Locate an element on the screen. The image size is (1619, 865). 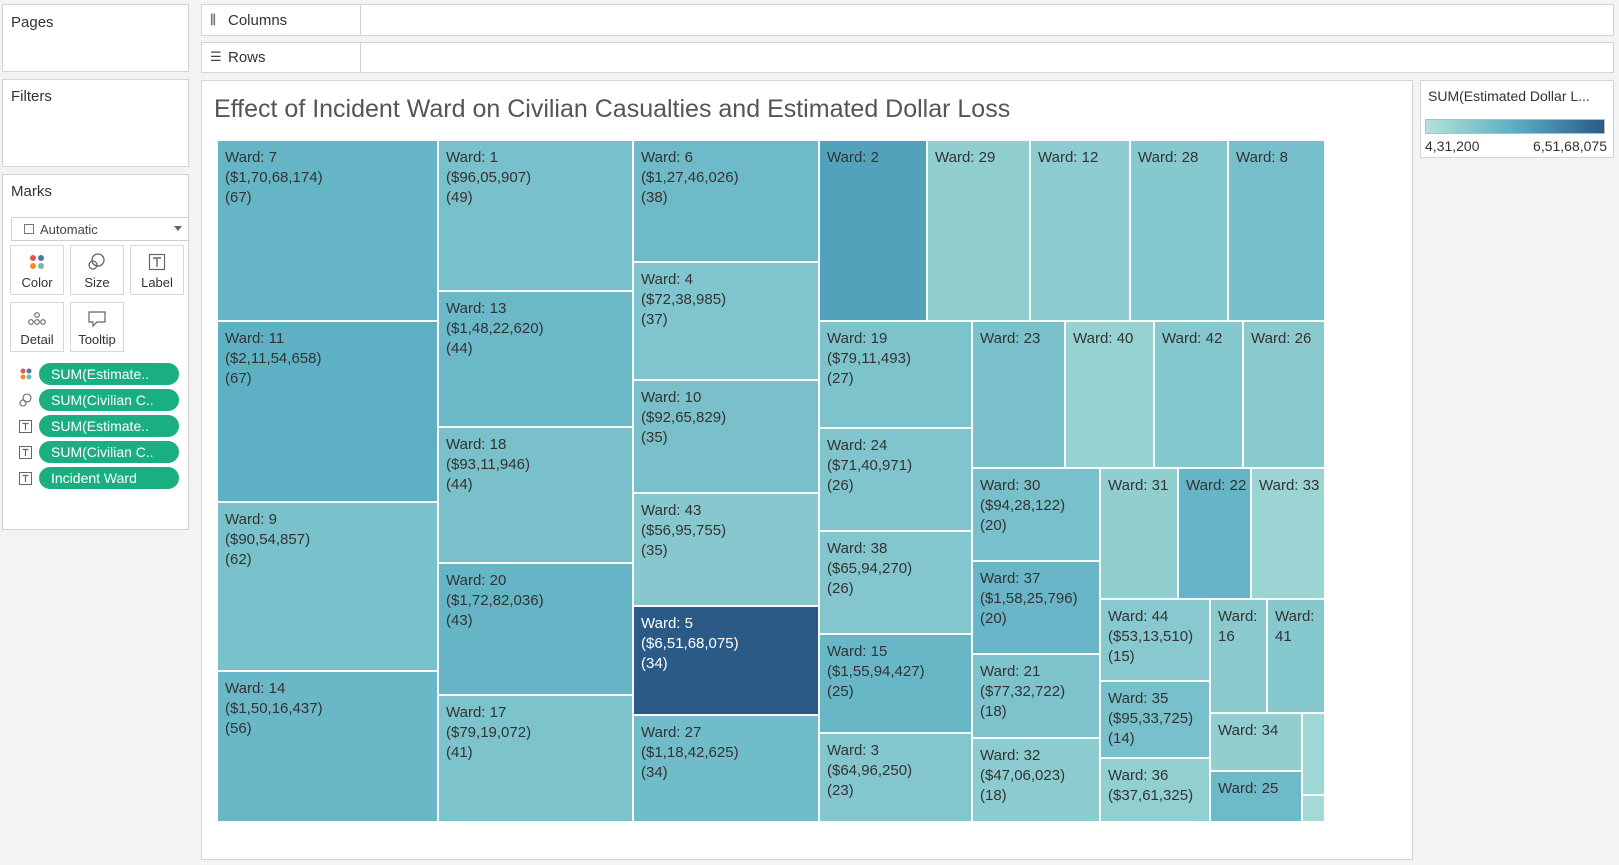
treemap-cell: Ward: 19 ($79,11,493) (27) is located at coordinates (895, 374).